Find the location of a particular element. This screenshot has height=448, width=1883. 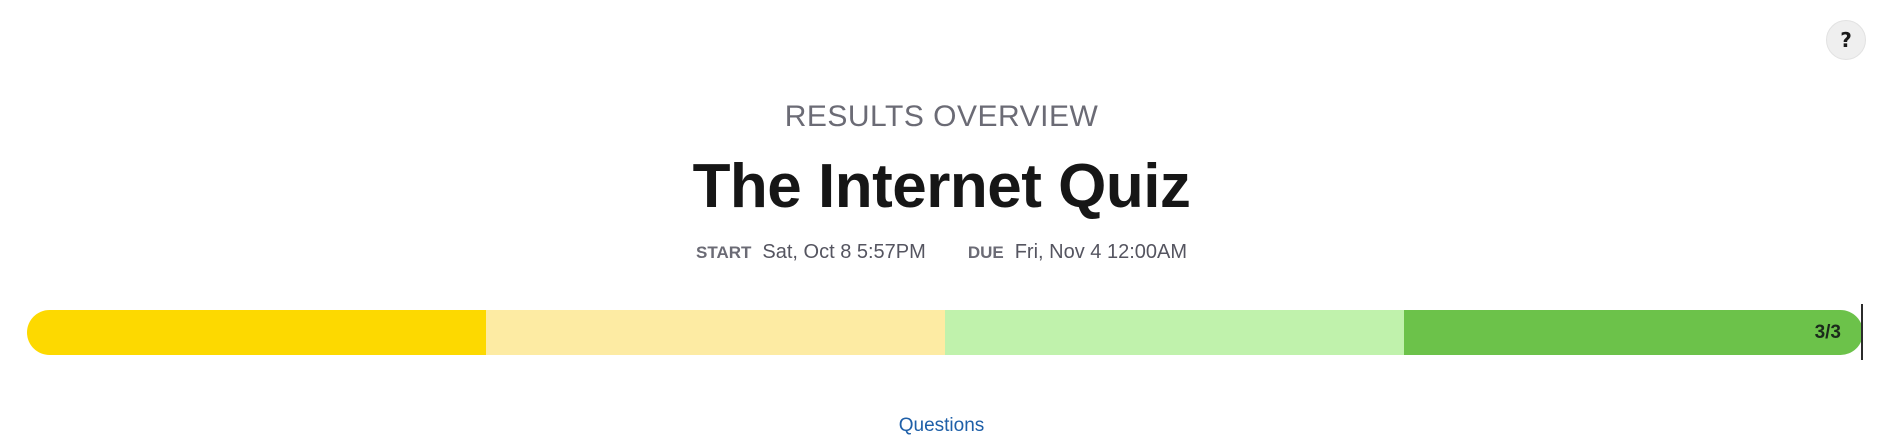

due-date-value: Fri, Nov 4 12:00AM is located at coordinates (1101, 252).